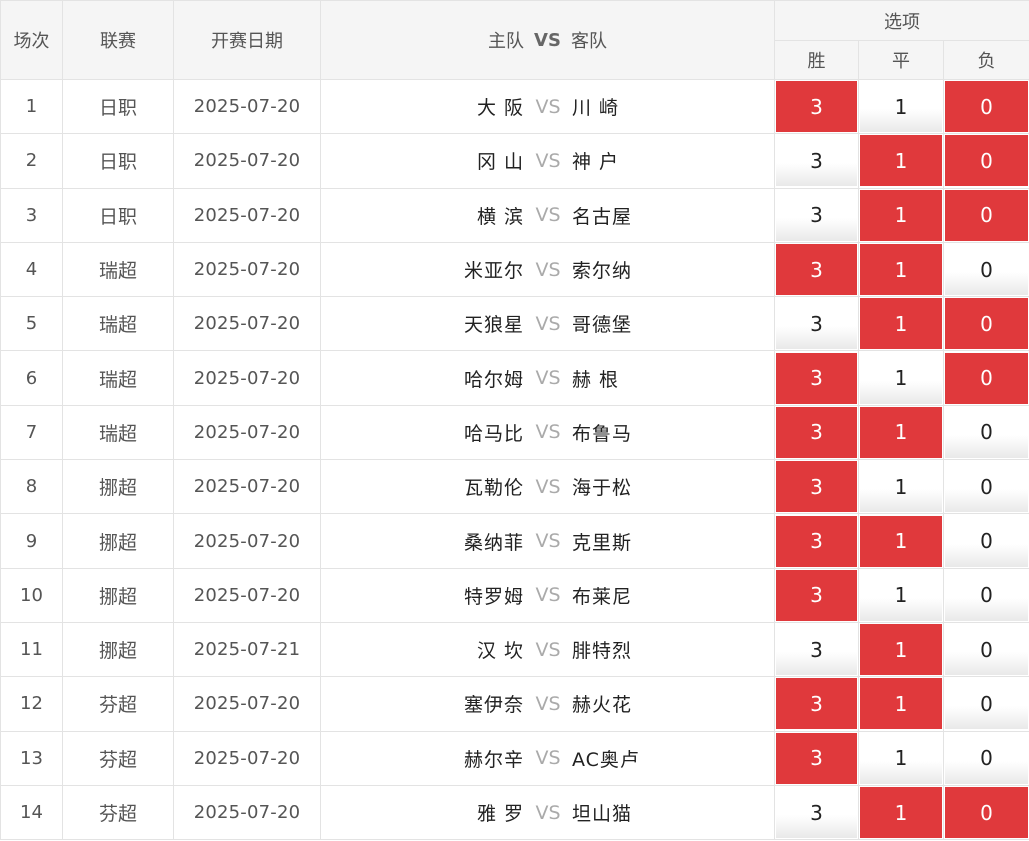  Describe the element at coordinates (500, 216) in the screenshot. I see `home-team: 横 滨` at that location.